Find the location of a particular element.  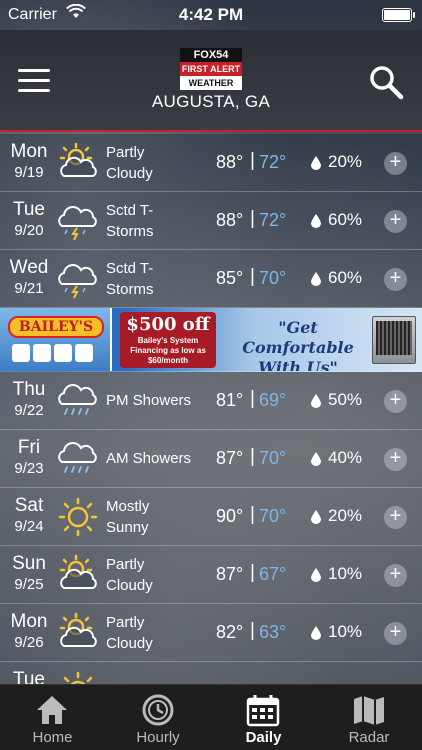

tab-home: Home is located at coordinates (52, 717).